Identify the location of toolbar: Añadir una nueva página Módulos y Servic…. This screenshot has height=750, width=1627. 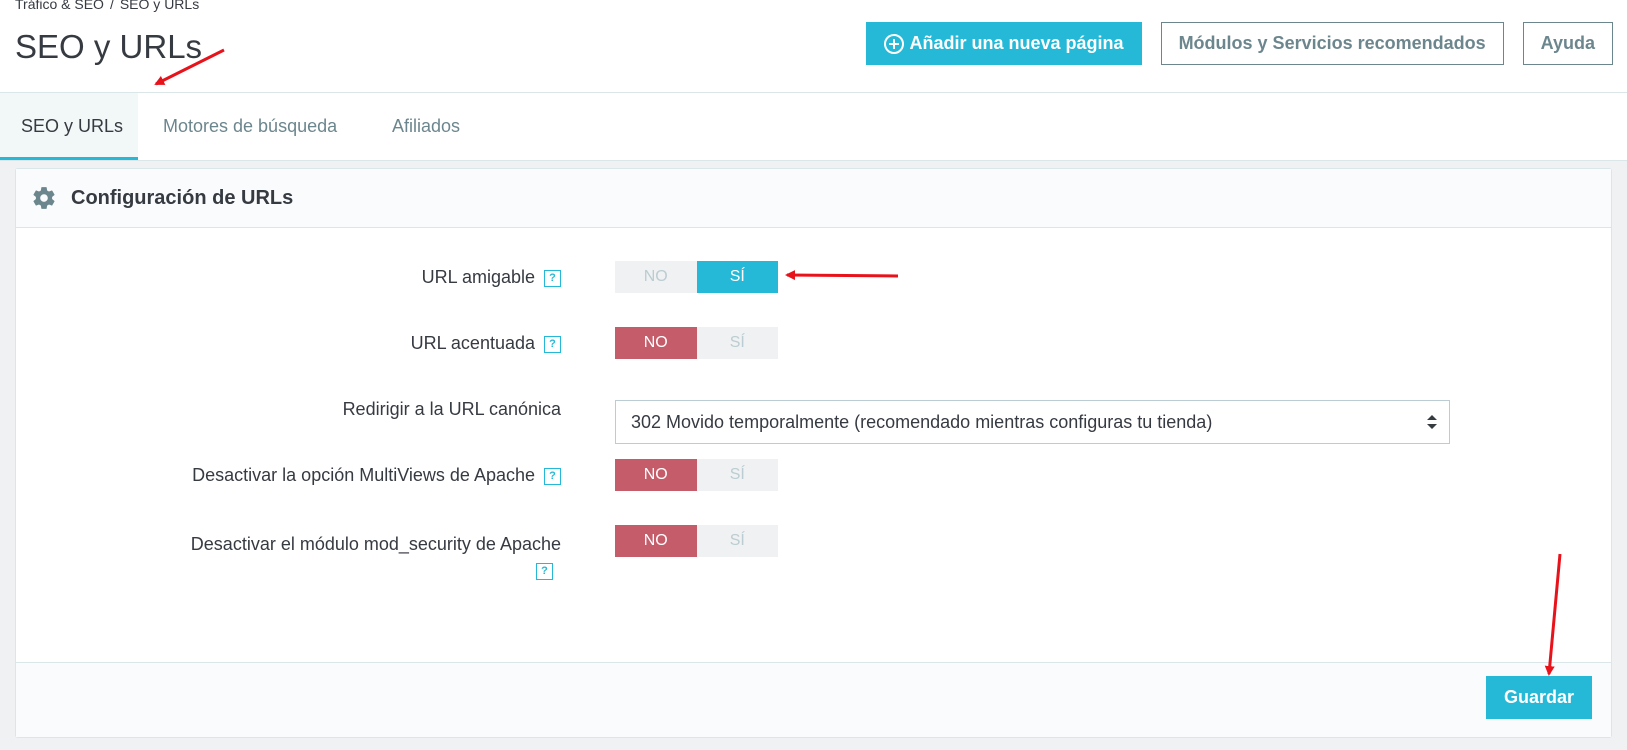
(1239, 43).